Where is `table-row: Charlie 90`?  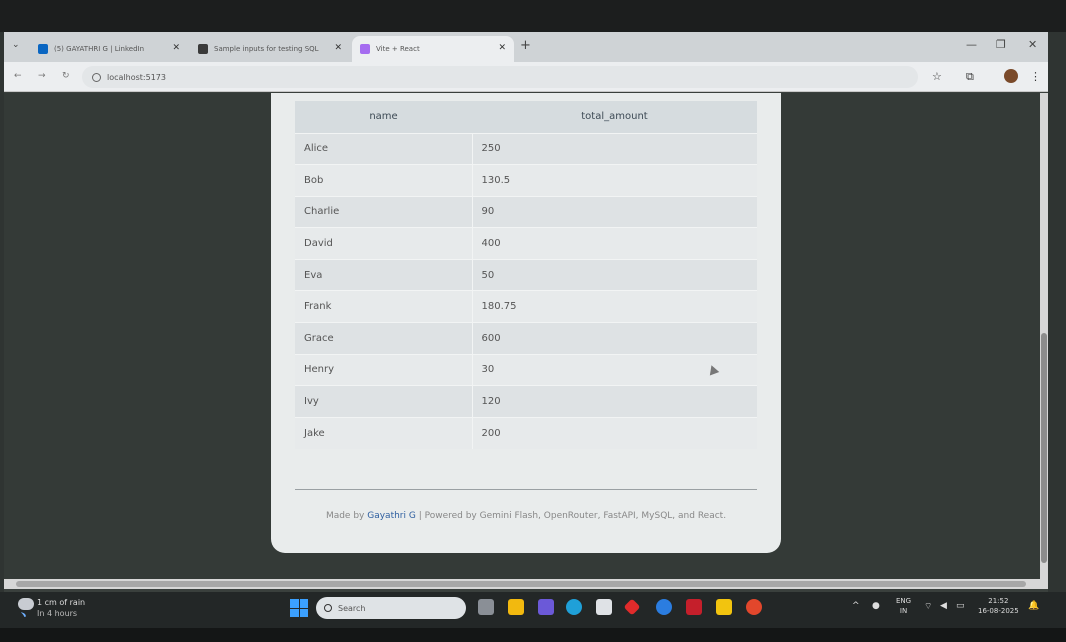
table-row: Charlie 90 is located at coordinates (526, 211).